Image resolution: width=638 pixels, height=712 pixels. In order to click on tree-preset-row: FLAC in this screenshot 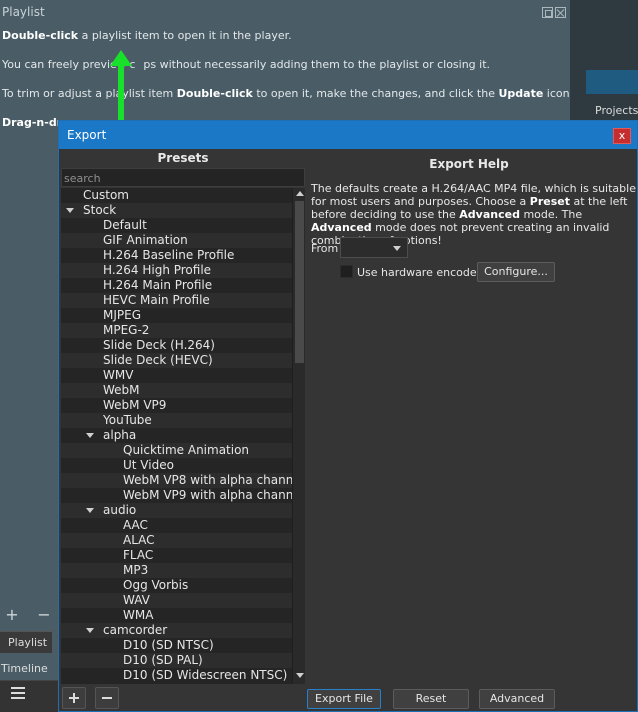, I will do `click(176, 555)`.